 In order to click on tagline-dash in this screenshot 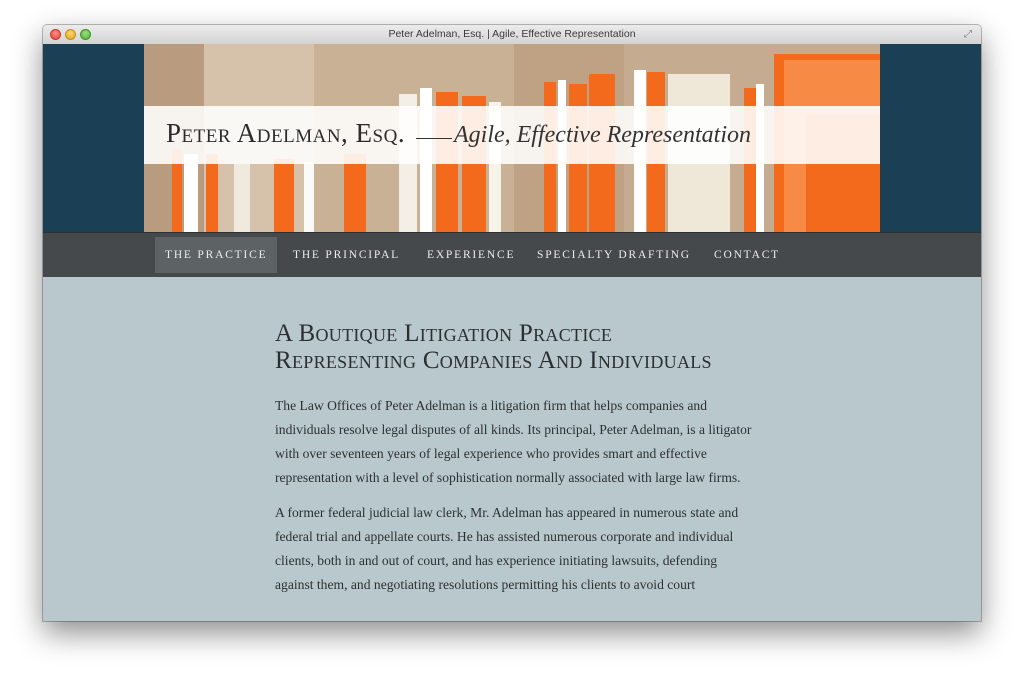, I will do `click(434, 138)`.